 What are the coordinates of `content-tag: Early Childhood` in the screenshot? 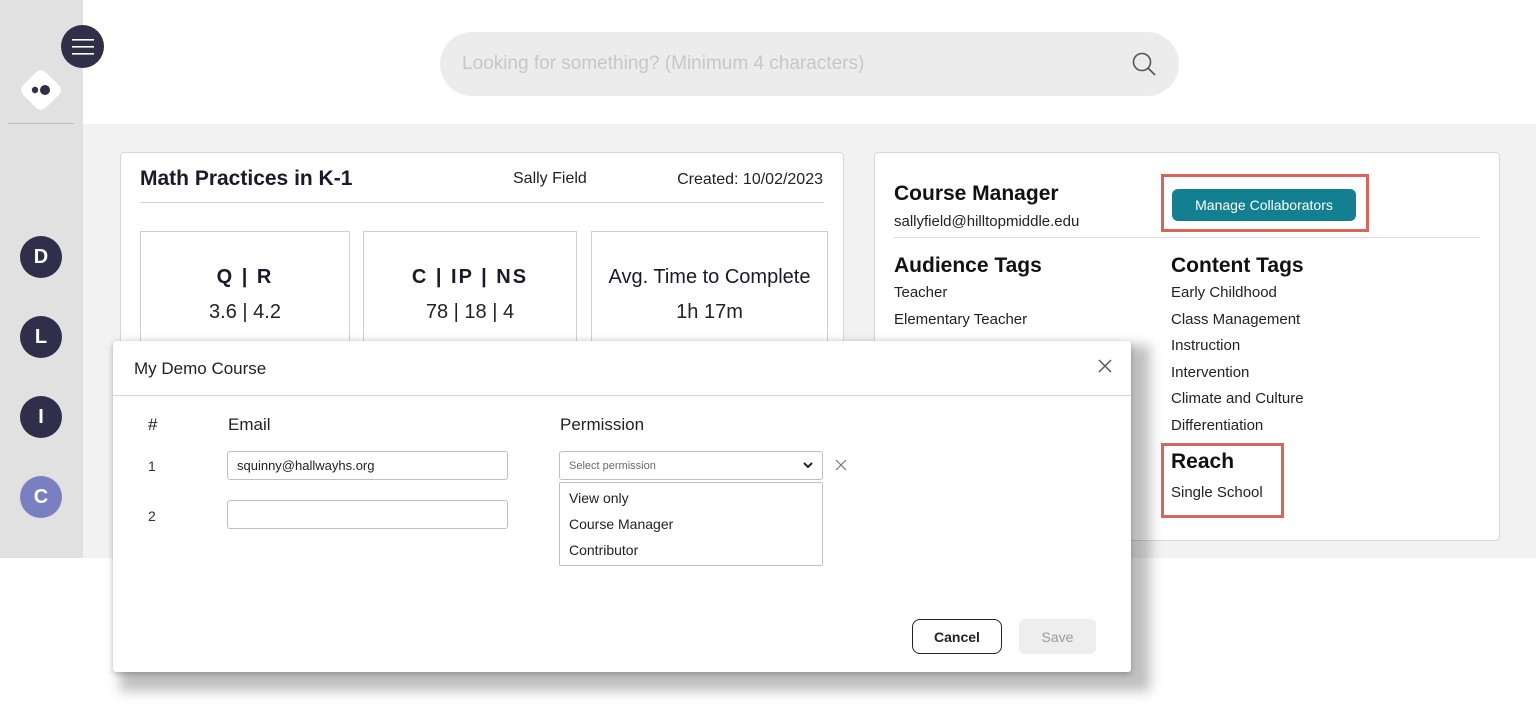 It's located at (1224, 292).